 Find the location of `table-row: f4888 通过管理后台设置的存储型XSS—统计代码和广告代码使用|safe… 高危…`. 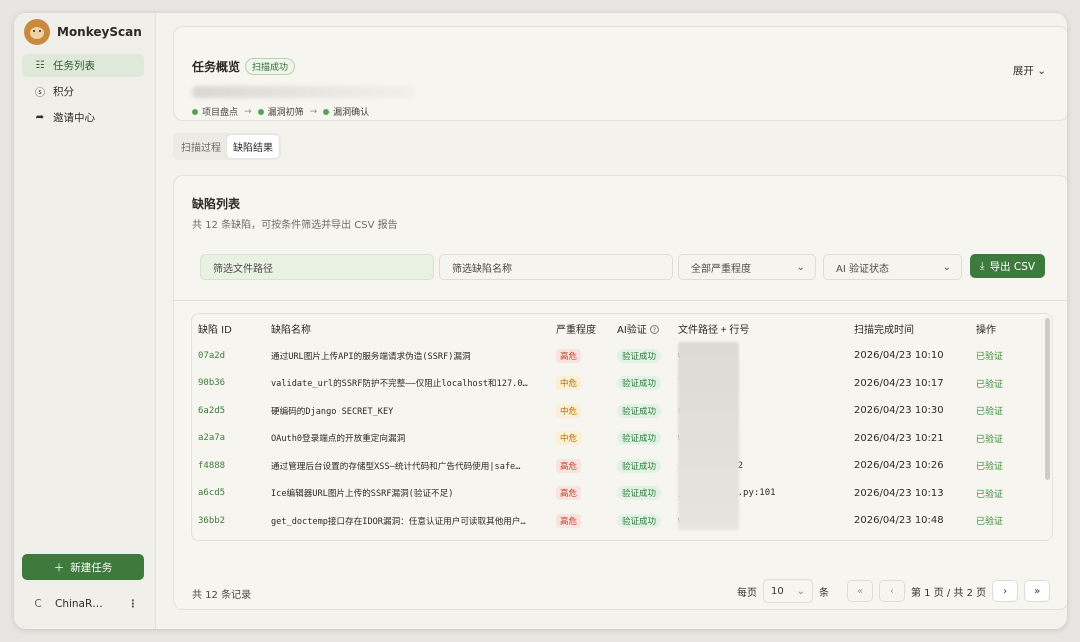

table-row: f4888 通过管理后台设置的存储型XSS—统计代码和广告代码使用|safe… 高危… is located at coordinates (617, 466).